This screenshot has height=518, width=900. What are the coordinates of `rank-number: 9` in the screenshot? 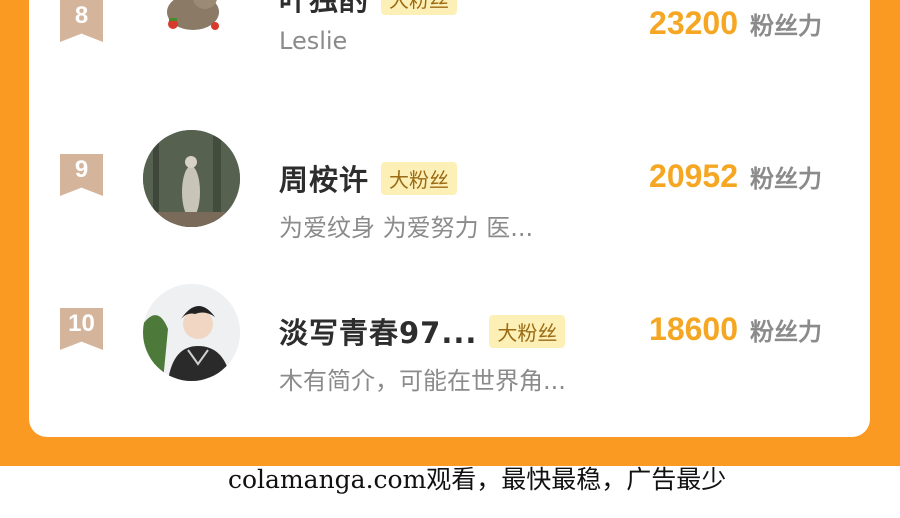 It's located at (81, 169).